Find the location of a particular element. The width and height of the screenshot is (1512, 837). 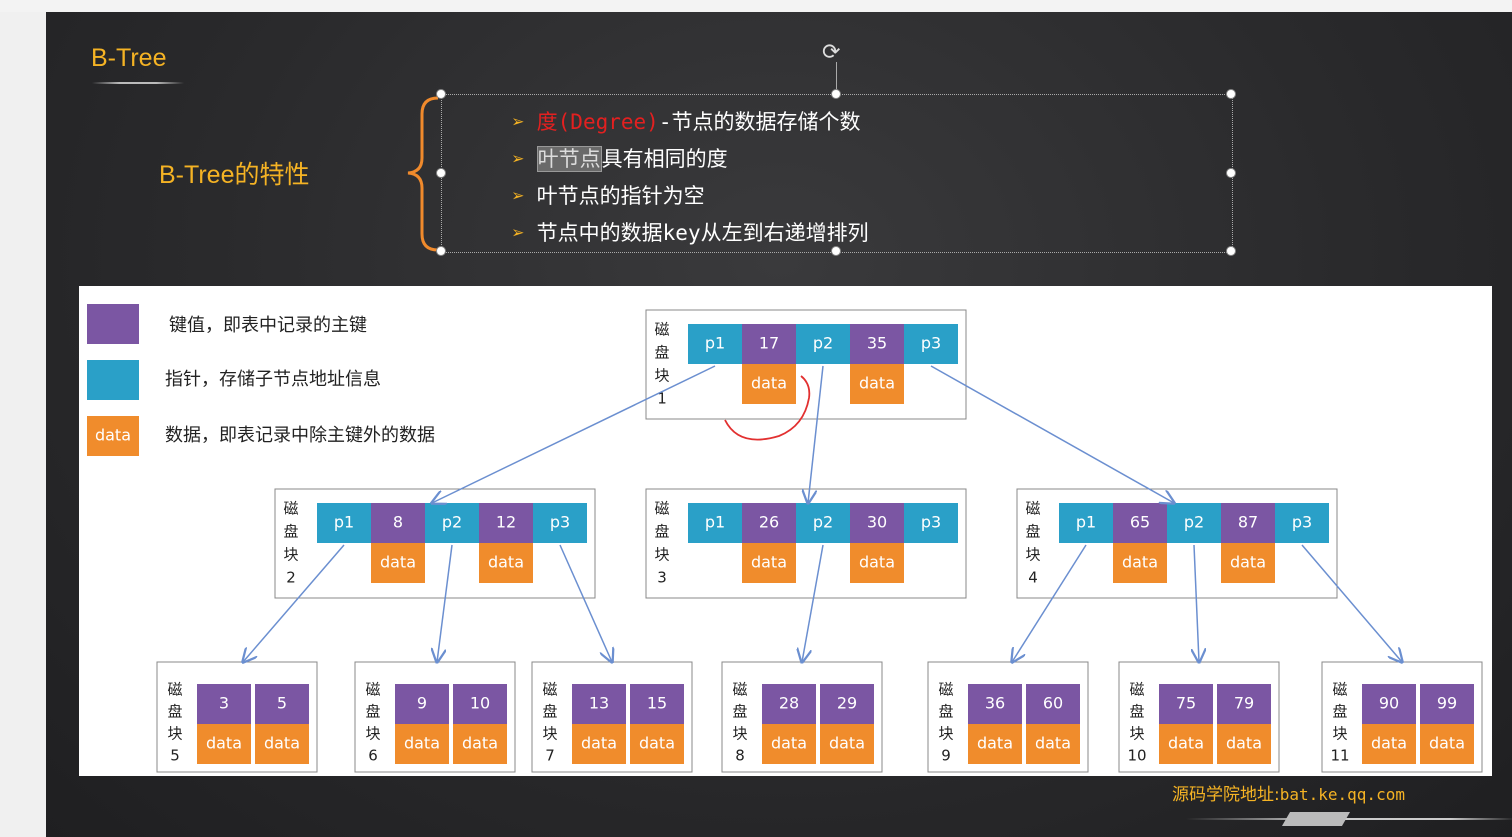

block-number: 10 is located at coordinates (1136, 756).